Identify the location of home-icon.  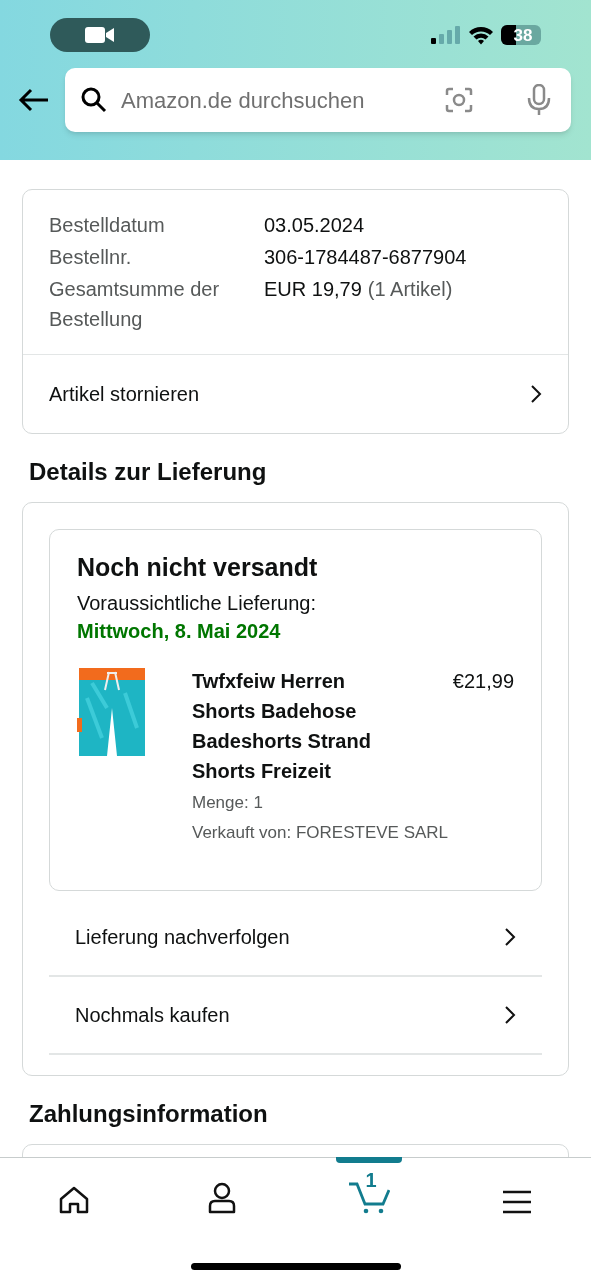
(73, 1200).